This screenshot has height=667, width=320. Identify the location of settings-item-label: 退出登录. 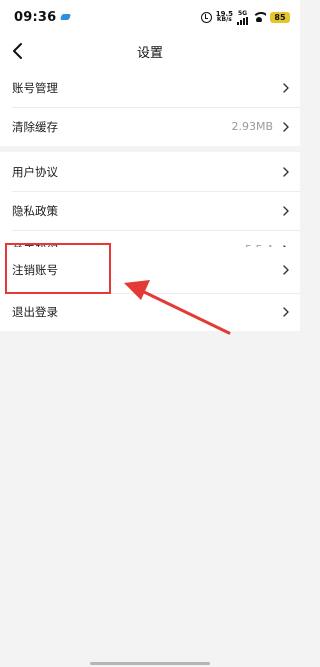
(35, 312).